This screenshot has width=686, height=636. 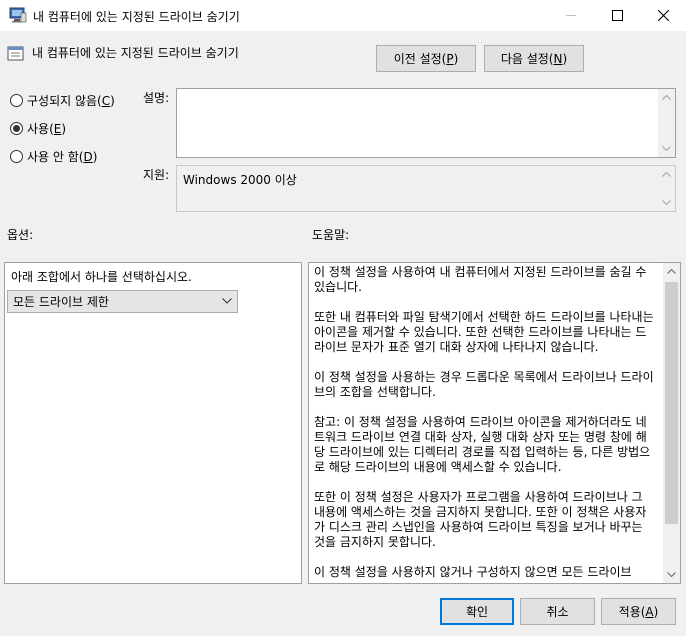 I want to click on radio-enabled-label: 사용(, so click(x=40, y=129).